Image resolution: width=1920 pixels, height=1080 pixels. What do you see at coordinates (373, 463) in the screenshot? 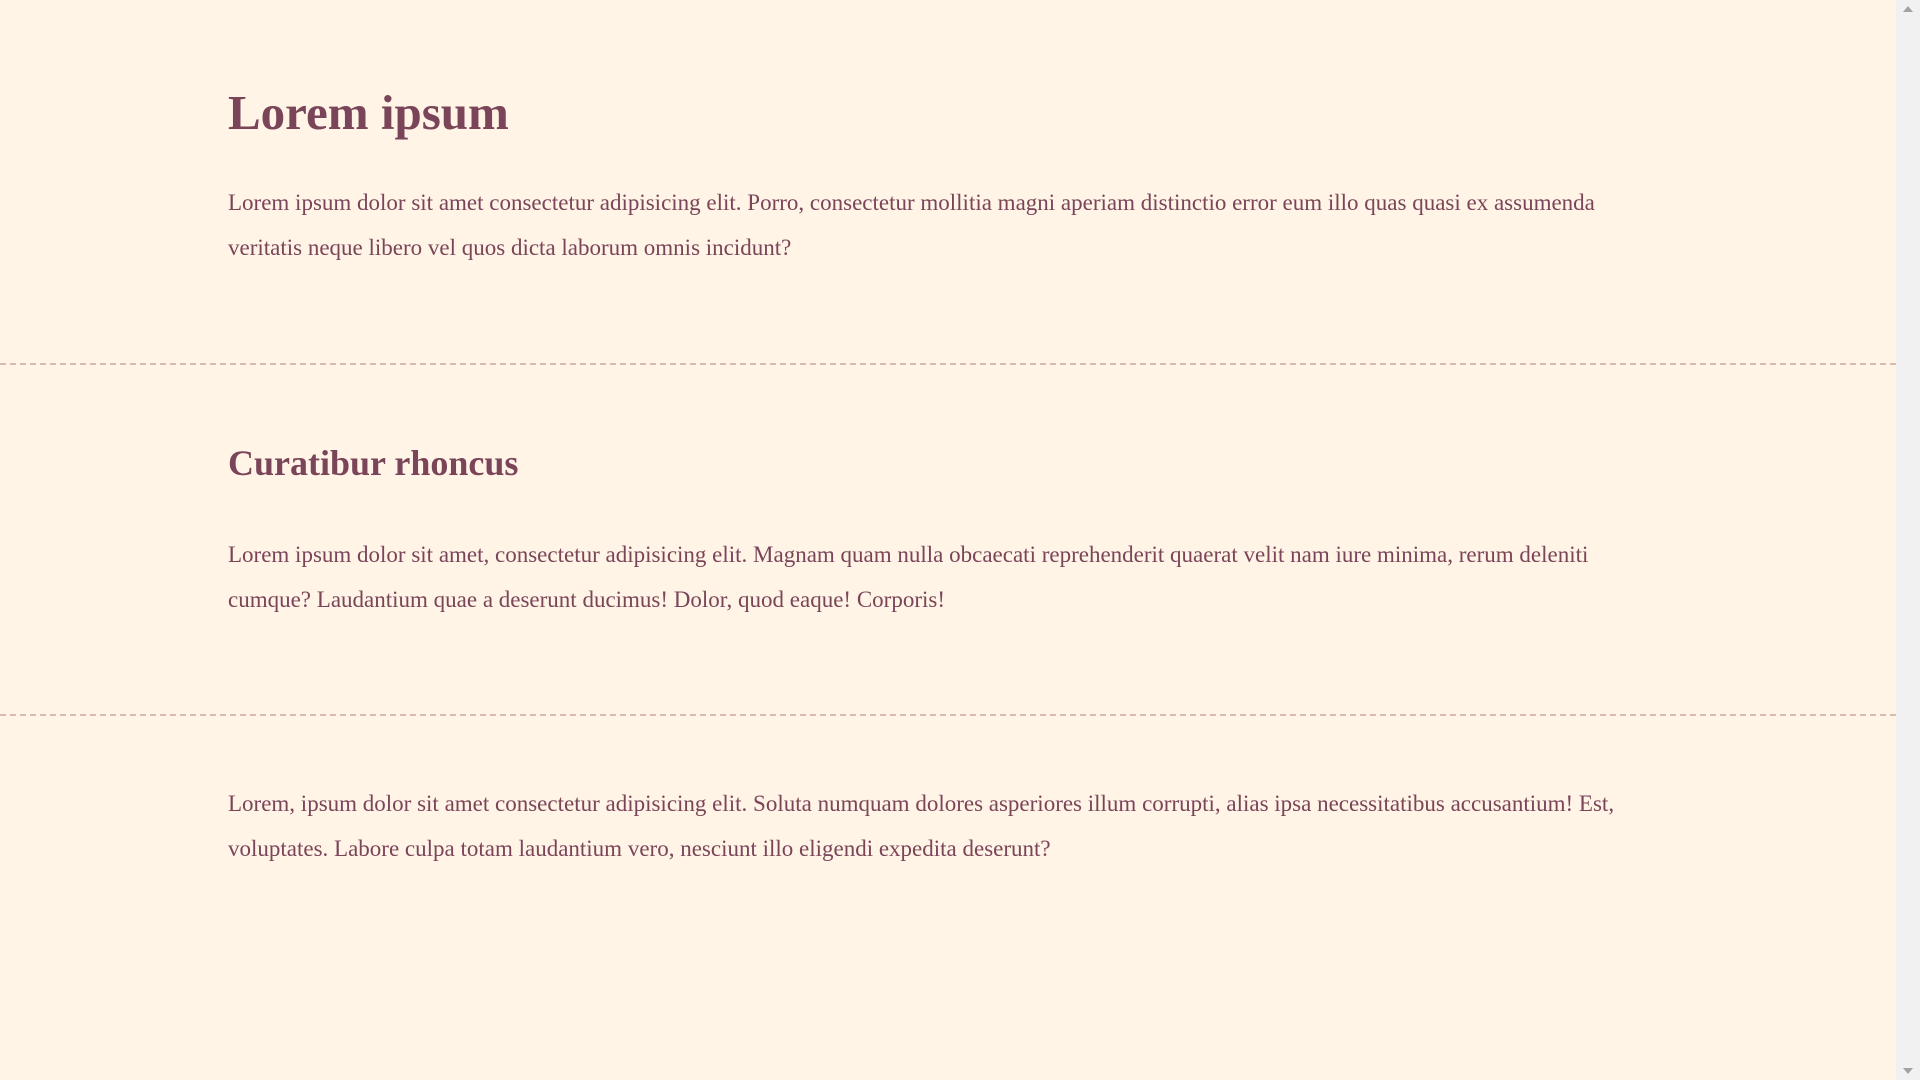
I see `section-heading: Curatibur rhoncus` at bounding box center [373, 463].